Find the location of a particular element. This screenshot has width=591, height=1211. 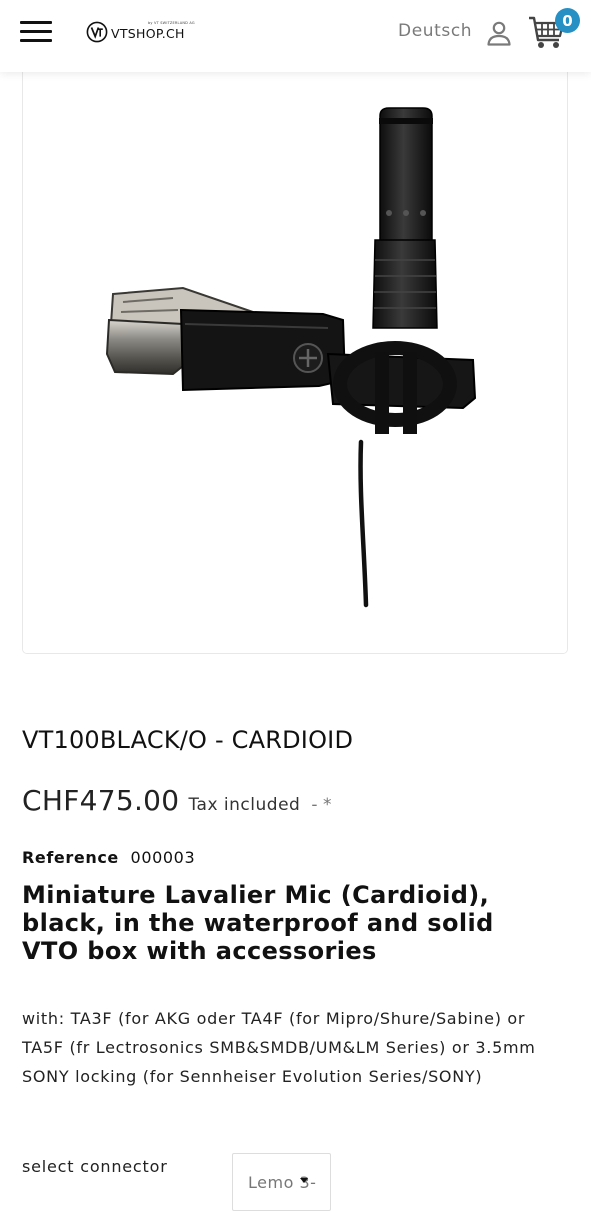

site-header: VTSHOP.CH by VT SWITZERLAND AG Deutsch 0 is located at coordinates (295, 36).